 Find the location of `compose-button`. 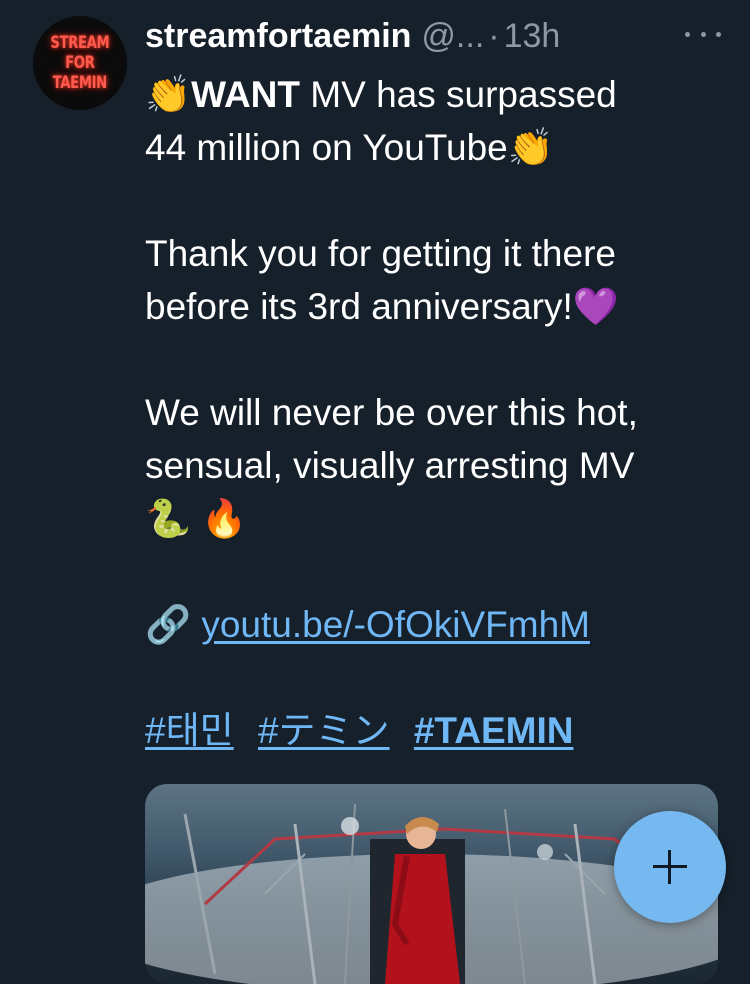

compose-button is located at coordinates (670, 867).